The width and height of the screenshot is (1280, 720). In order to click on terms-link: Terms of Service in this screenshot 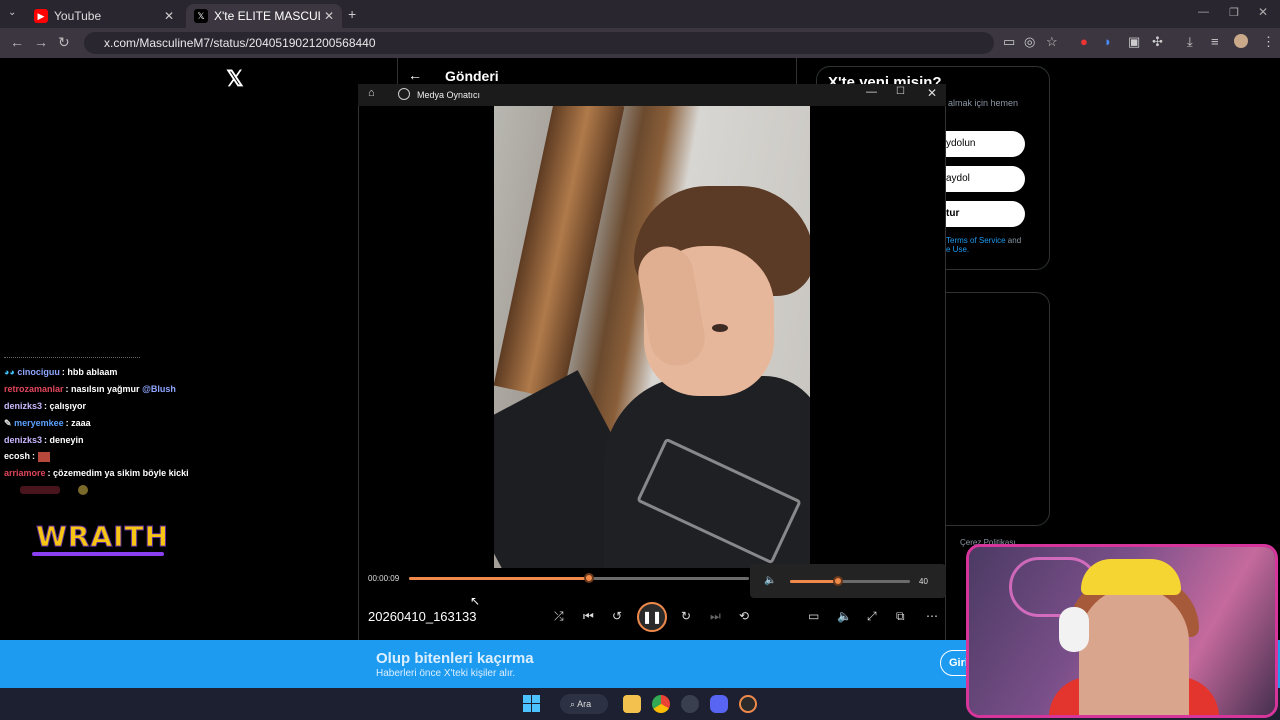, I will do `click(976, 240)`.